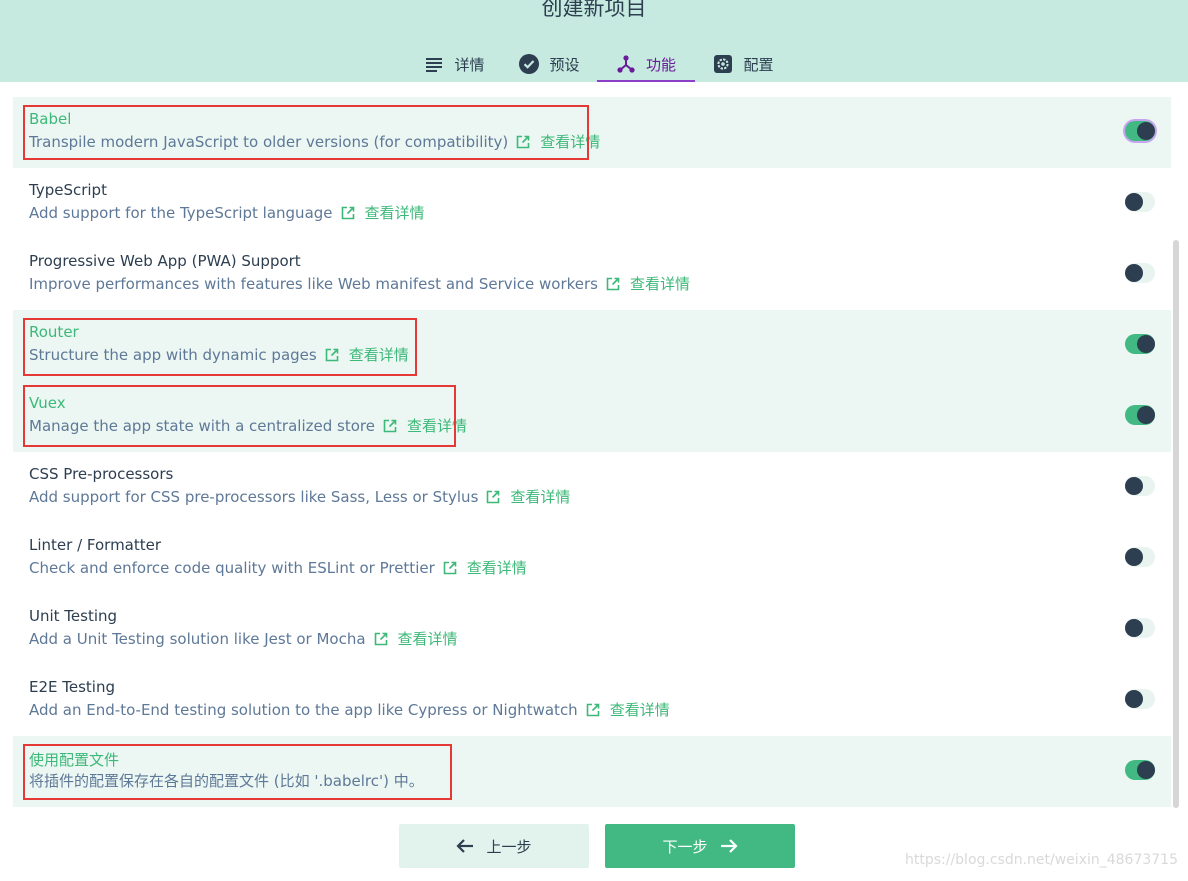  I want to click on feature-name: TypeScript, so click(68, 190).